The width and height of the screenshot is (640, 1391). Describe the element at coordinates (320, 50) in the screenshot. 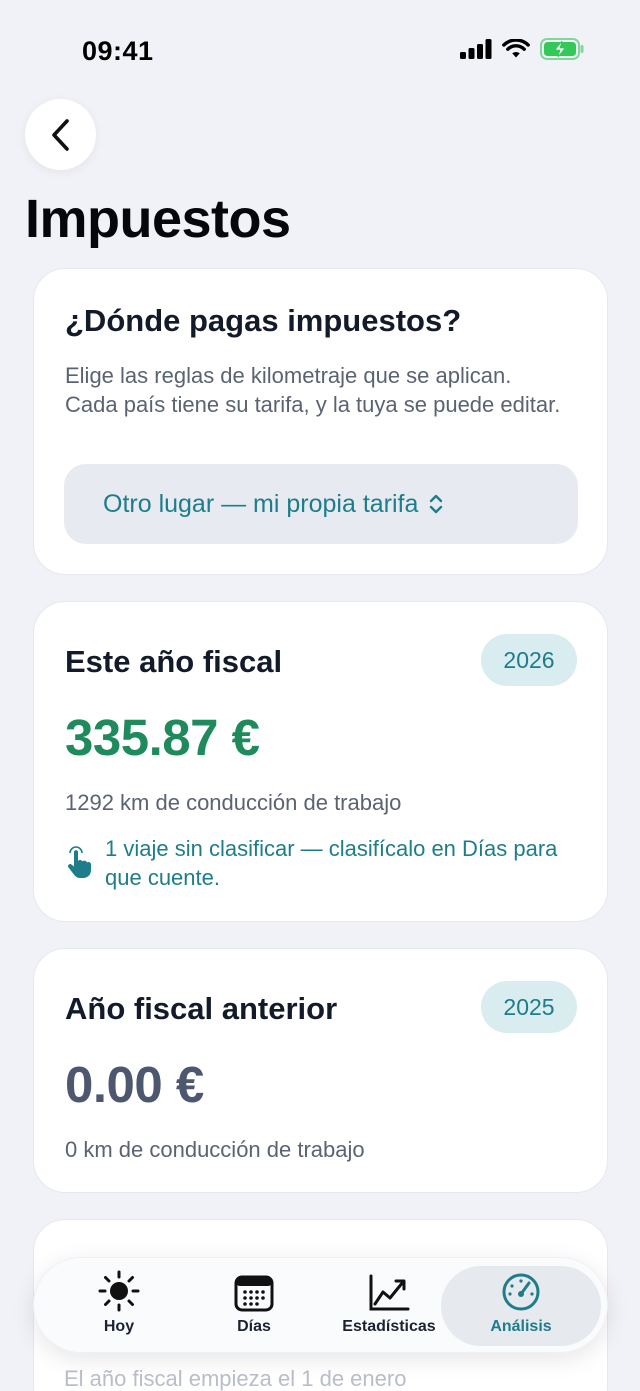

I see `status-bar: 09:41` at that location.